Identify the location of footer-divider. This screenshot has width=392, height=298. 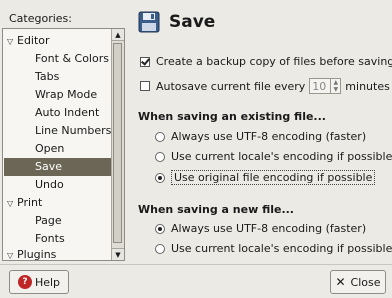
(196, 264).